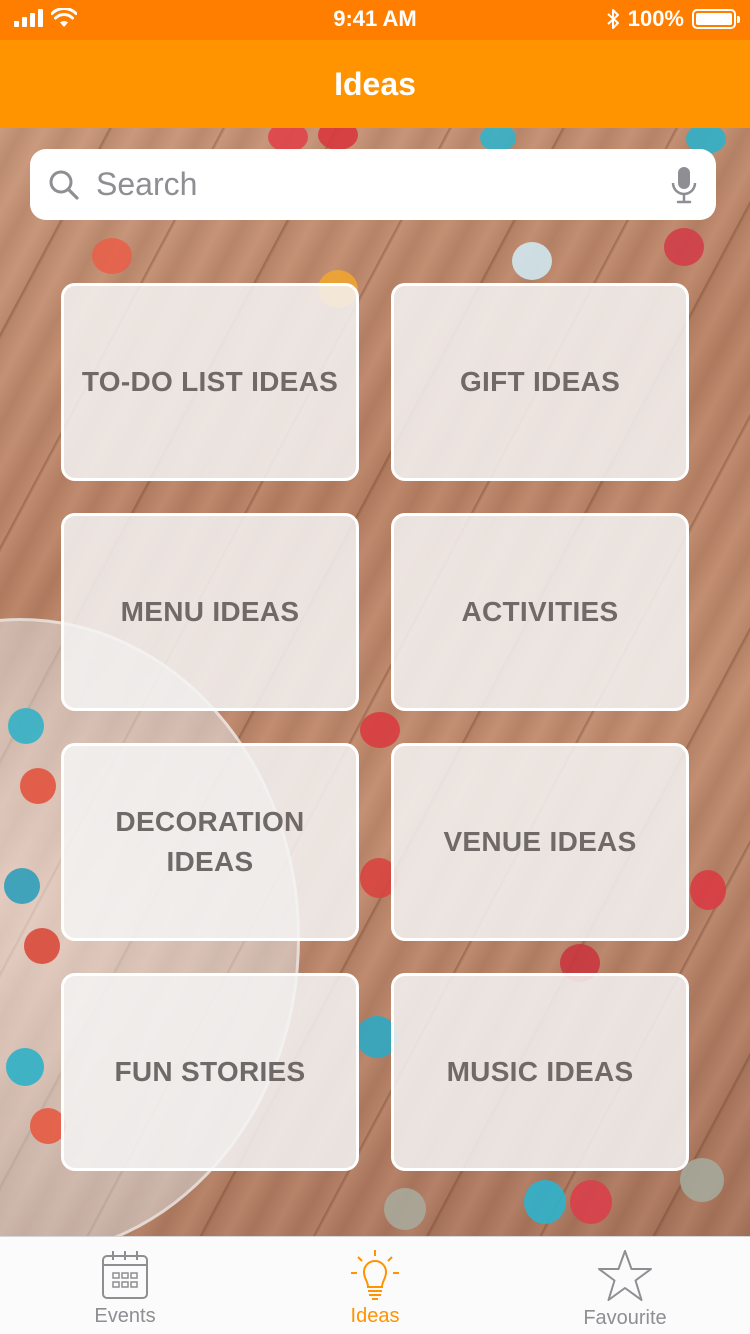  I want to click on tab-events: Events, so click(125, 1285).